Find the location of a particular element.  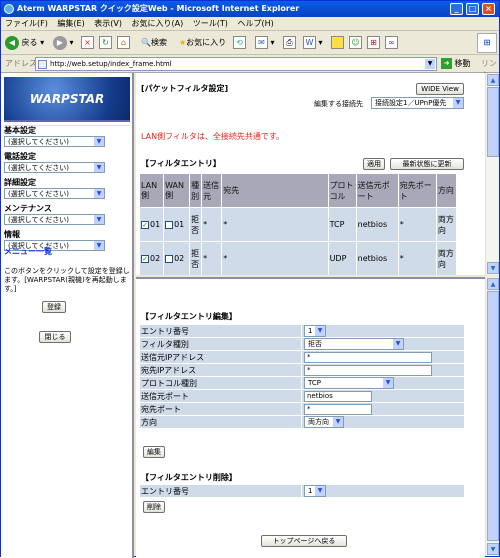

messenger-button: ☺ is located at coordinates (355, 43).